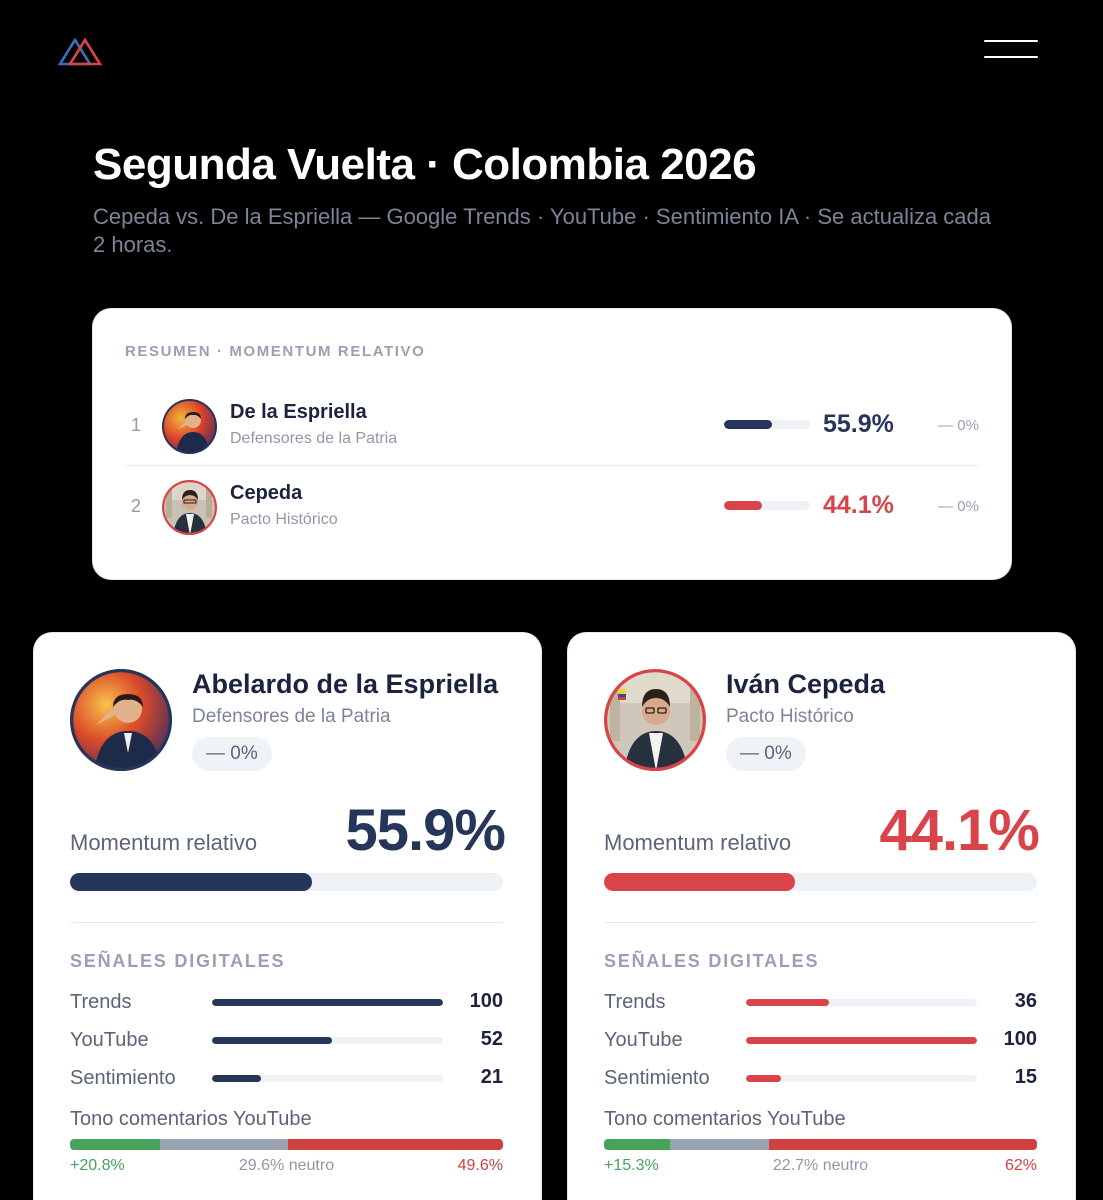 This screenshot has width=1103, height=1200. Describe the element at coordinates (136, 506) in the screenshot. I see `summary-rank: 2` at that location.